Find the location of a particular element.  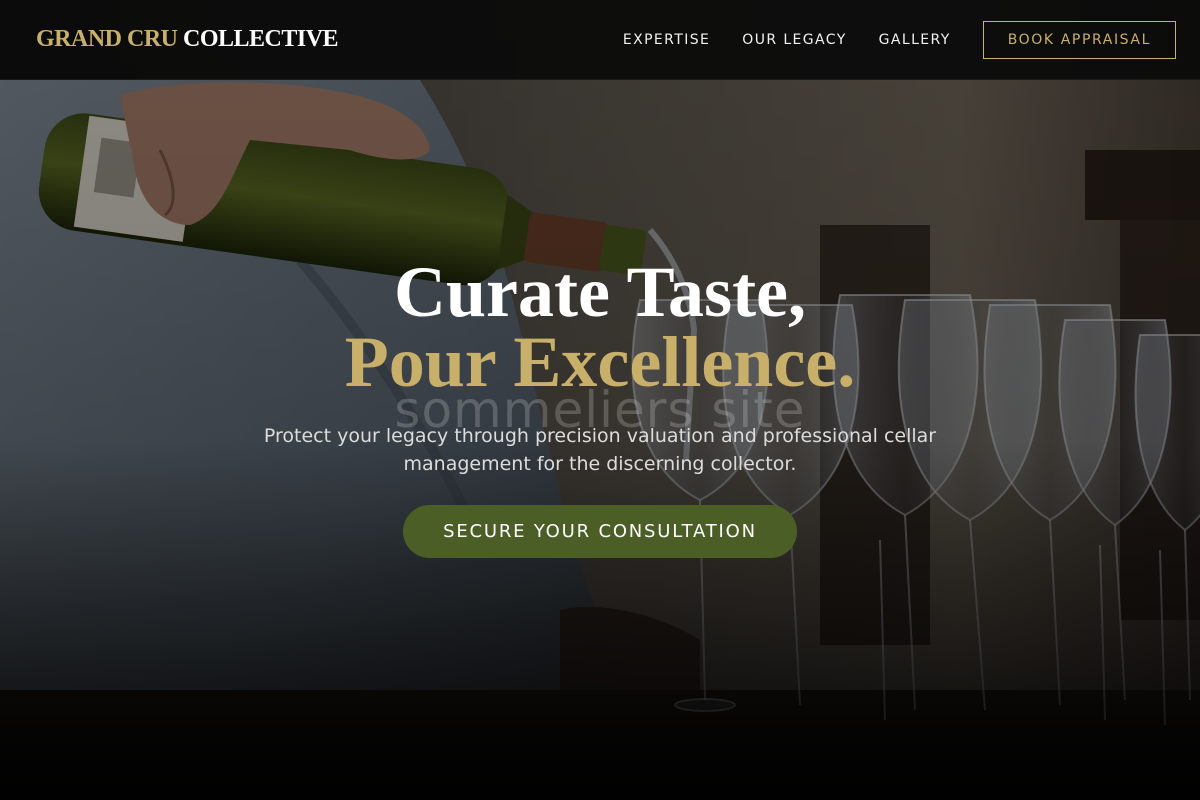

secure-consultation-button: SECURE YOUR CONSULTATION is located at coordinates (600, 531).